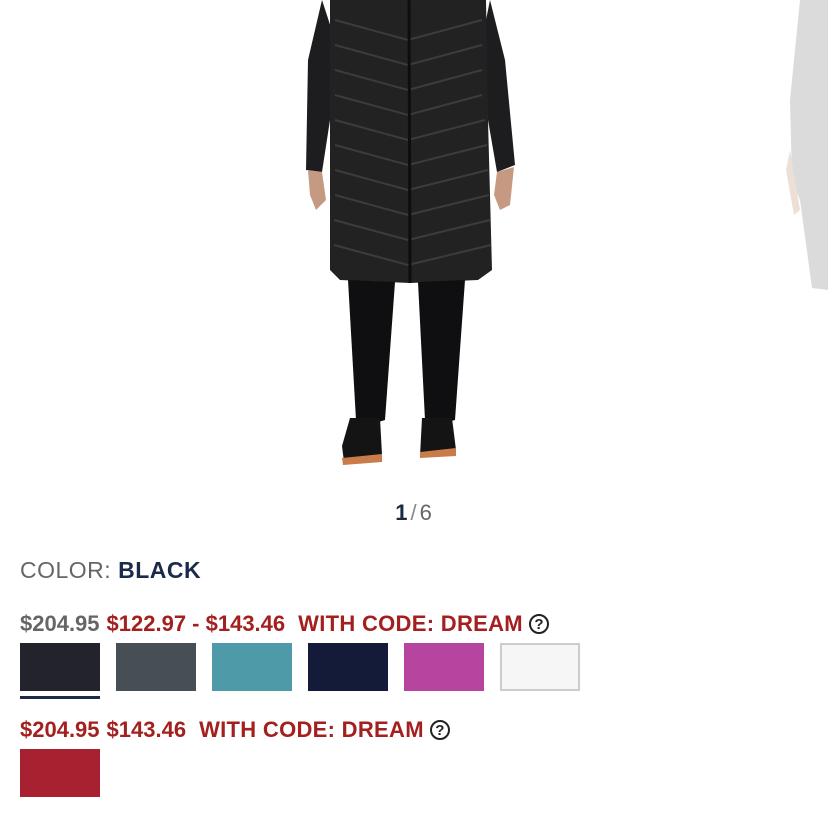 The width and height of the screenshot is (828, 828). Describe the element at coordinates (348, 667) in the screenshot. I see `color-swatch-navy` at that location.